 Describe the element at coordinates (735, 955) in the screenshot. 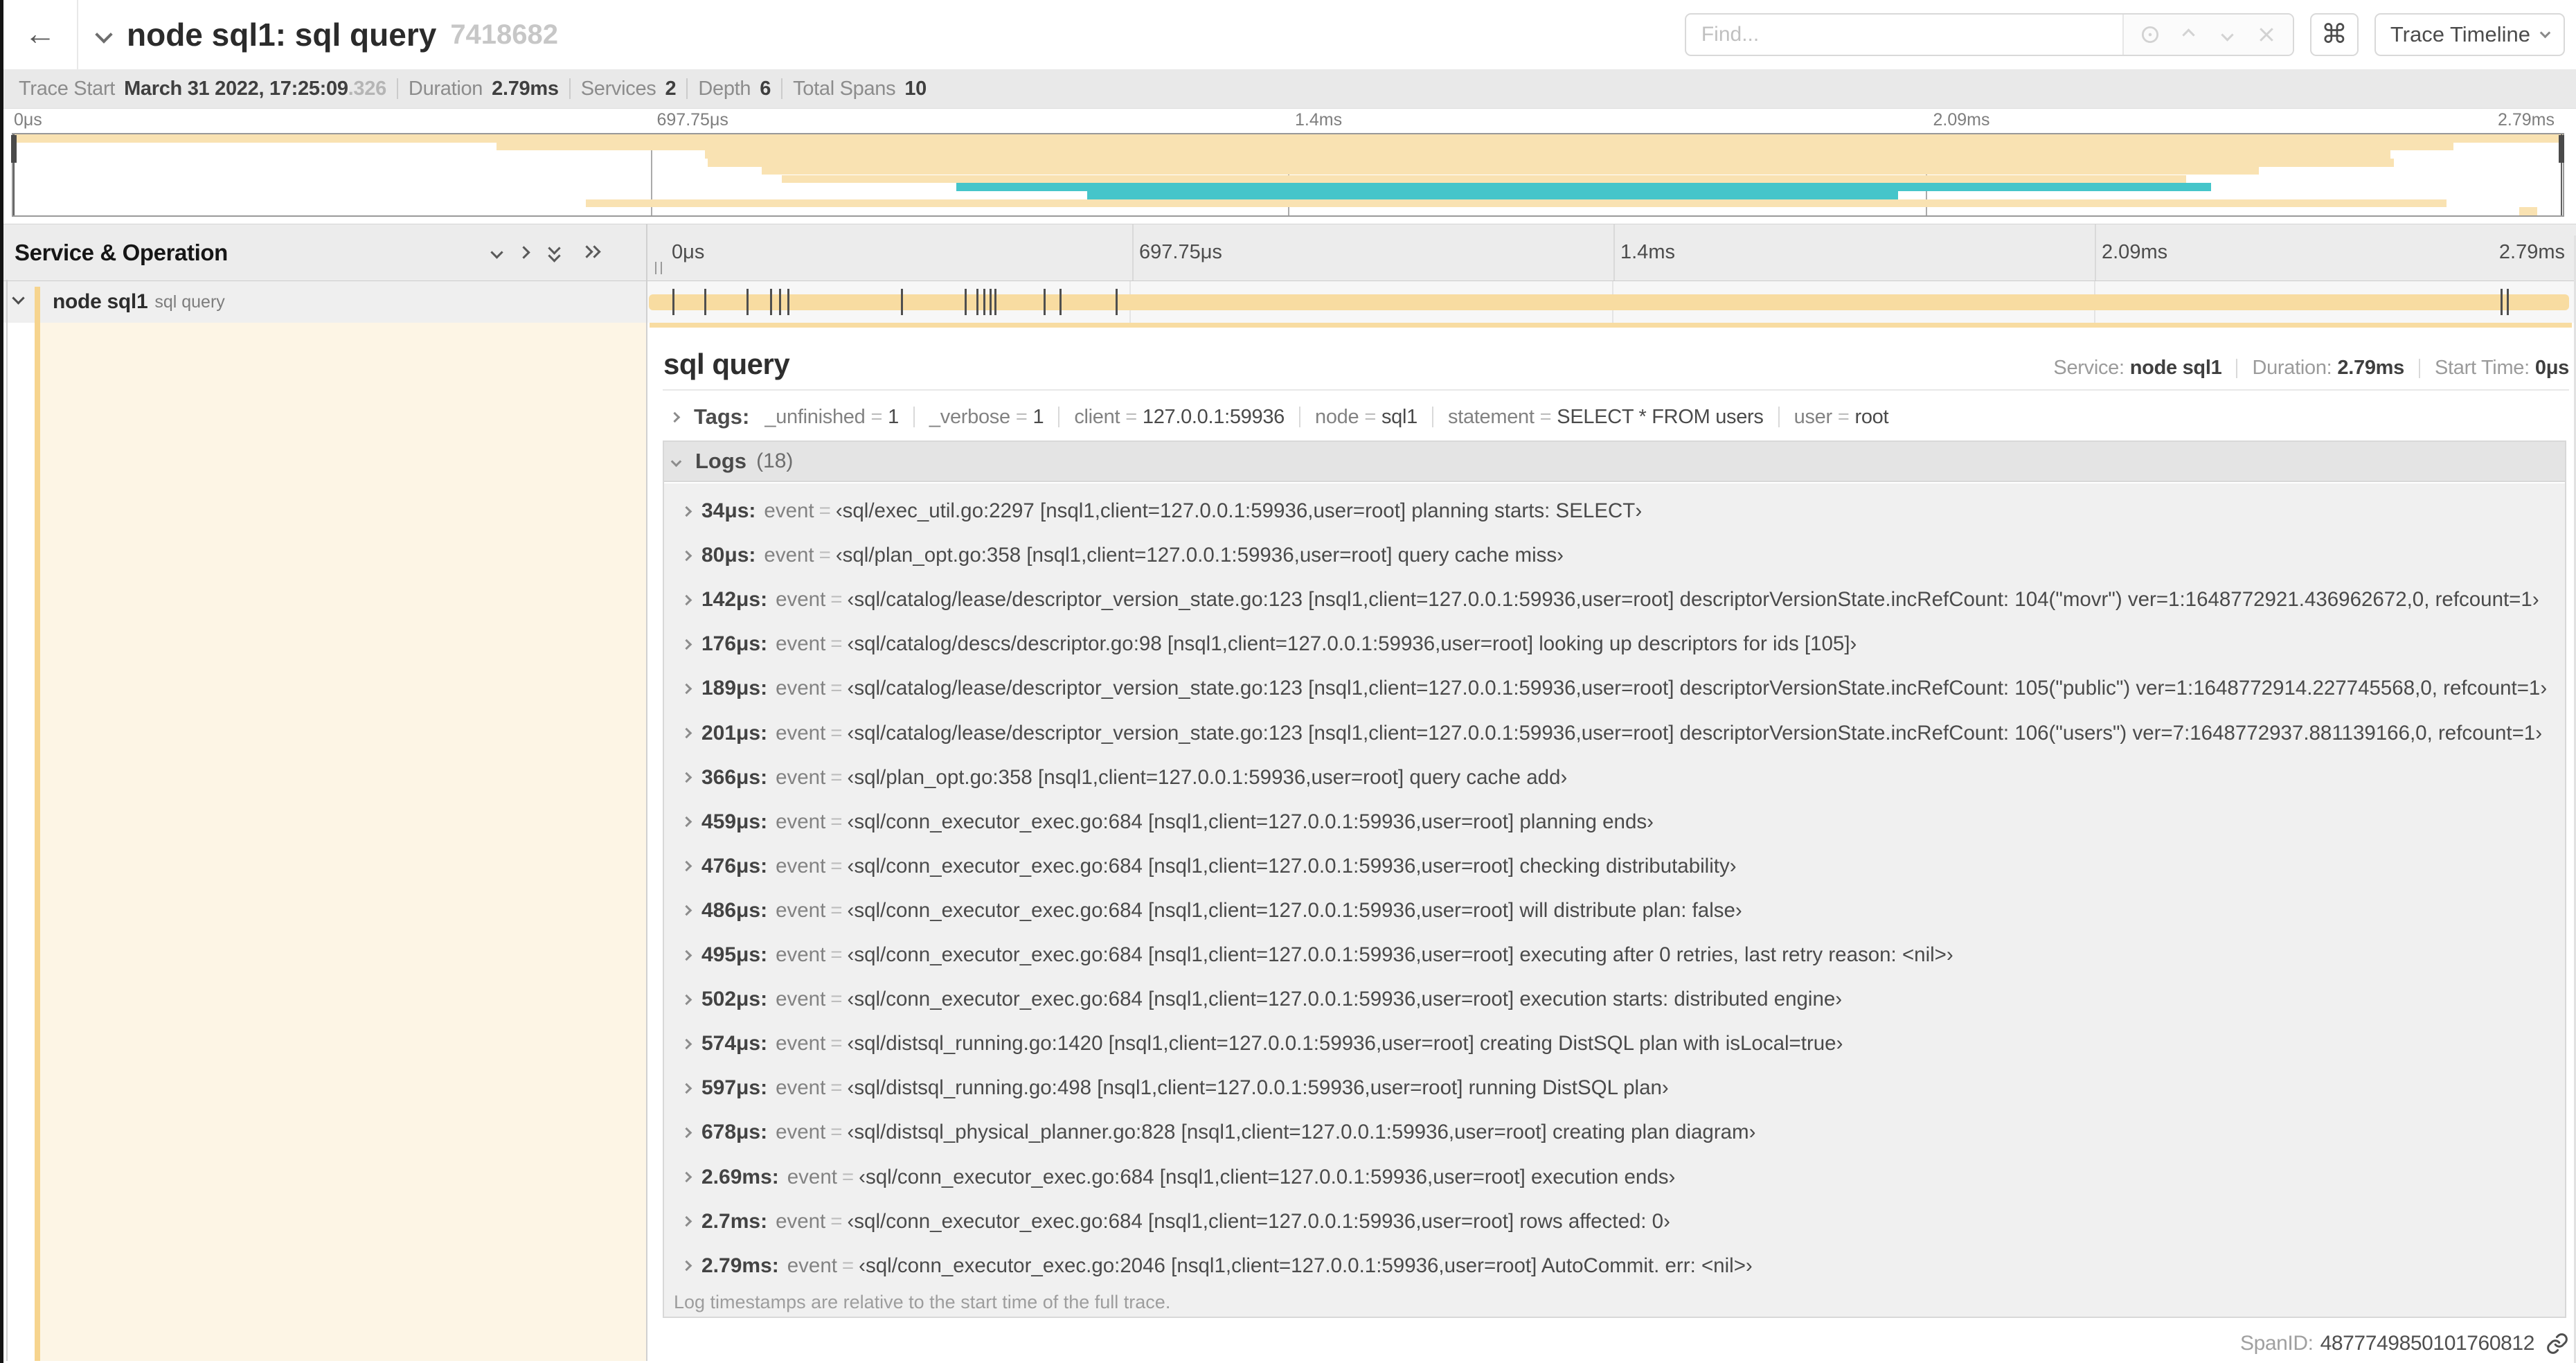

I see `log-timestamp: 495μs:` at that location.